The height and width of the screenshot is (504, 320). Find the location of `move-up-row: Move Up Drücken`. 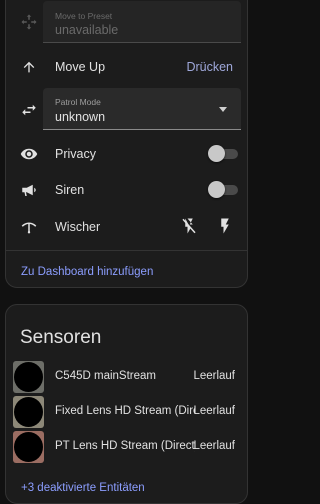

move-up-row: Move Up Drücken is located at coordinates (126, 67).